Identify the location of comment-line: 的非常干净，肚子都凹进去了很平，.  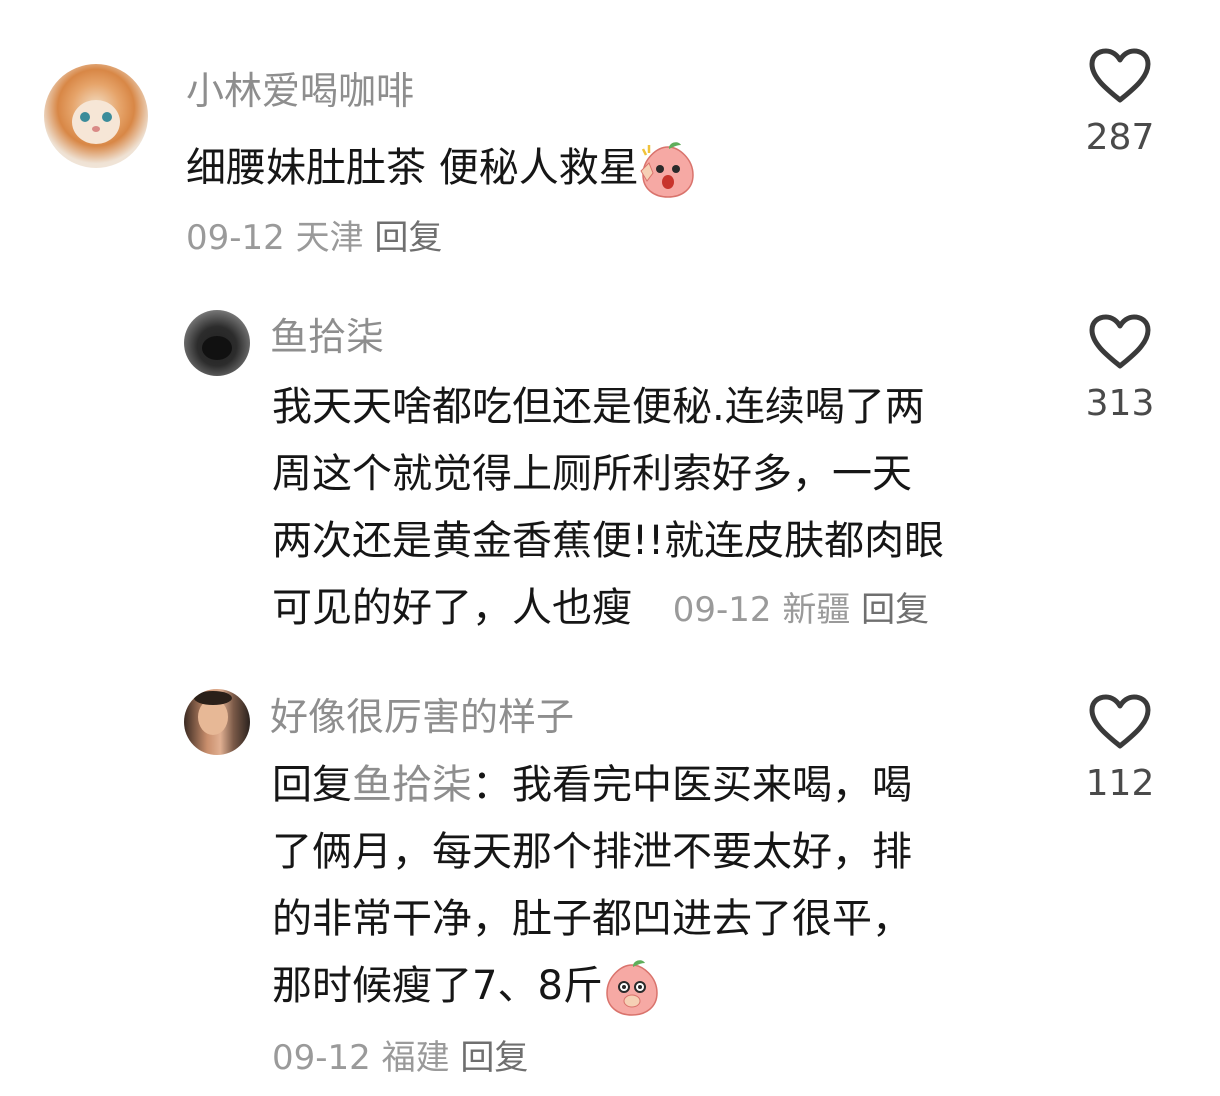
(592, 919).